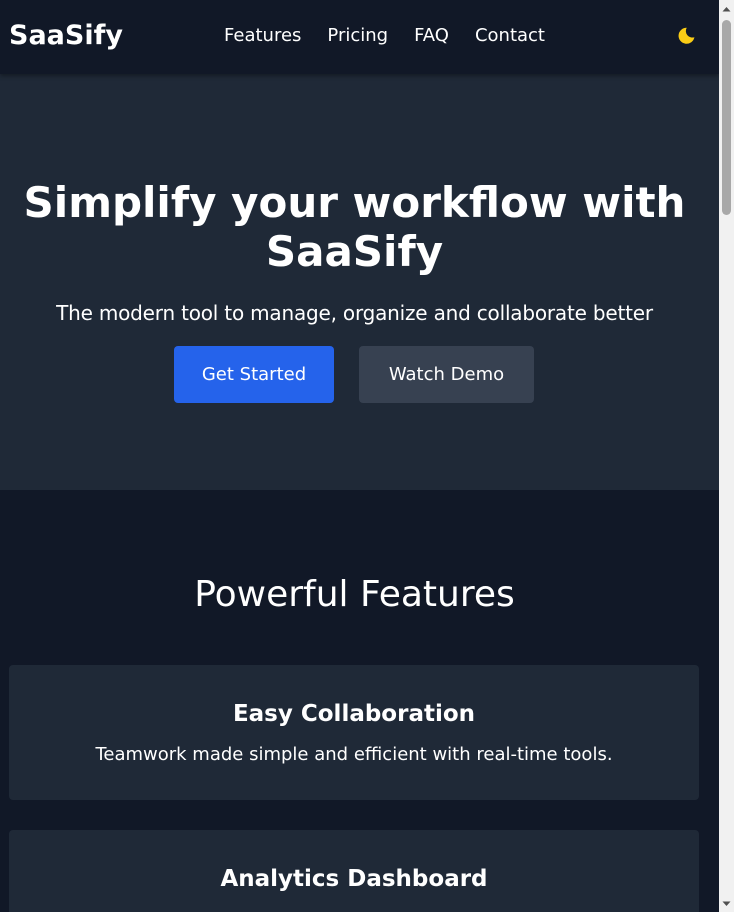 The width and height of the screenshot is (734, 912). What do you see at coordinates (446, 374) in the screenshot?
I see `watch-demo-button: Watch Demo` at bounding box center [446, 374].